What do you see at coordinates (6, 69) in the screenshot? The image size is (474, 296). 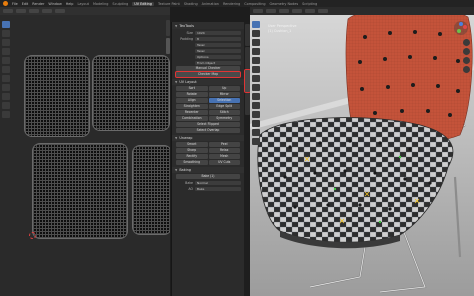 I see `transform-icon` at bounding box center [6, 69].